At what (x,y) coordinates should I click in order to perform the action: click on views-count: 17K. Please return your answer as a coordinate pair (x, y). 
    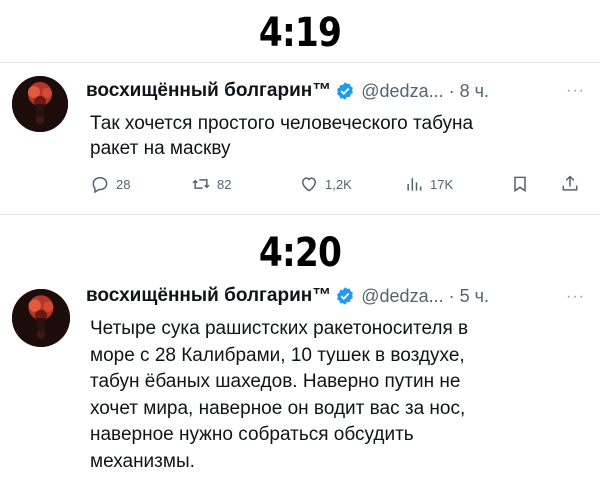
    Looking at the image, I should click on (442, 184).